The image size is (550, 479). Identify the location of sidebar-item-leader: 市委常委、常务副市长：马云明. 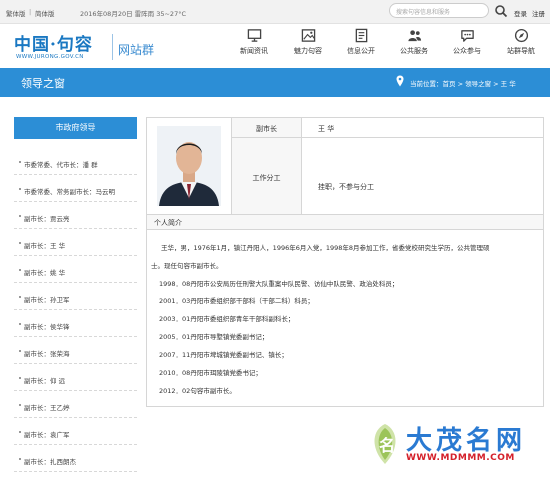
(75, 189).